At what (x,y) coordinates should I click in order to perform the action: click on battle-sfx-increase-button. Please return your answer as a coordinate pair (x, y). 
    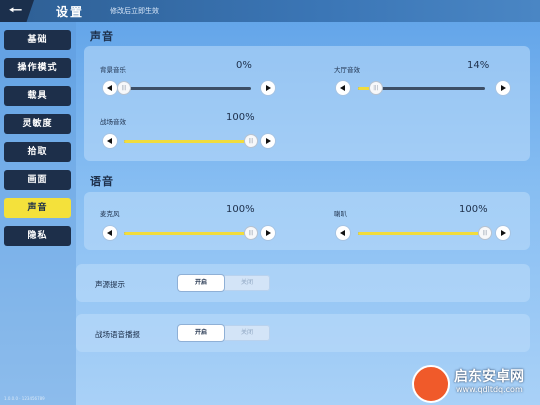
    Looking at the image, I should click on (268, 141).